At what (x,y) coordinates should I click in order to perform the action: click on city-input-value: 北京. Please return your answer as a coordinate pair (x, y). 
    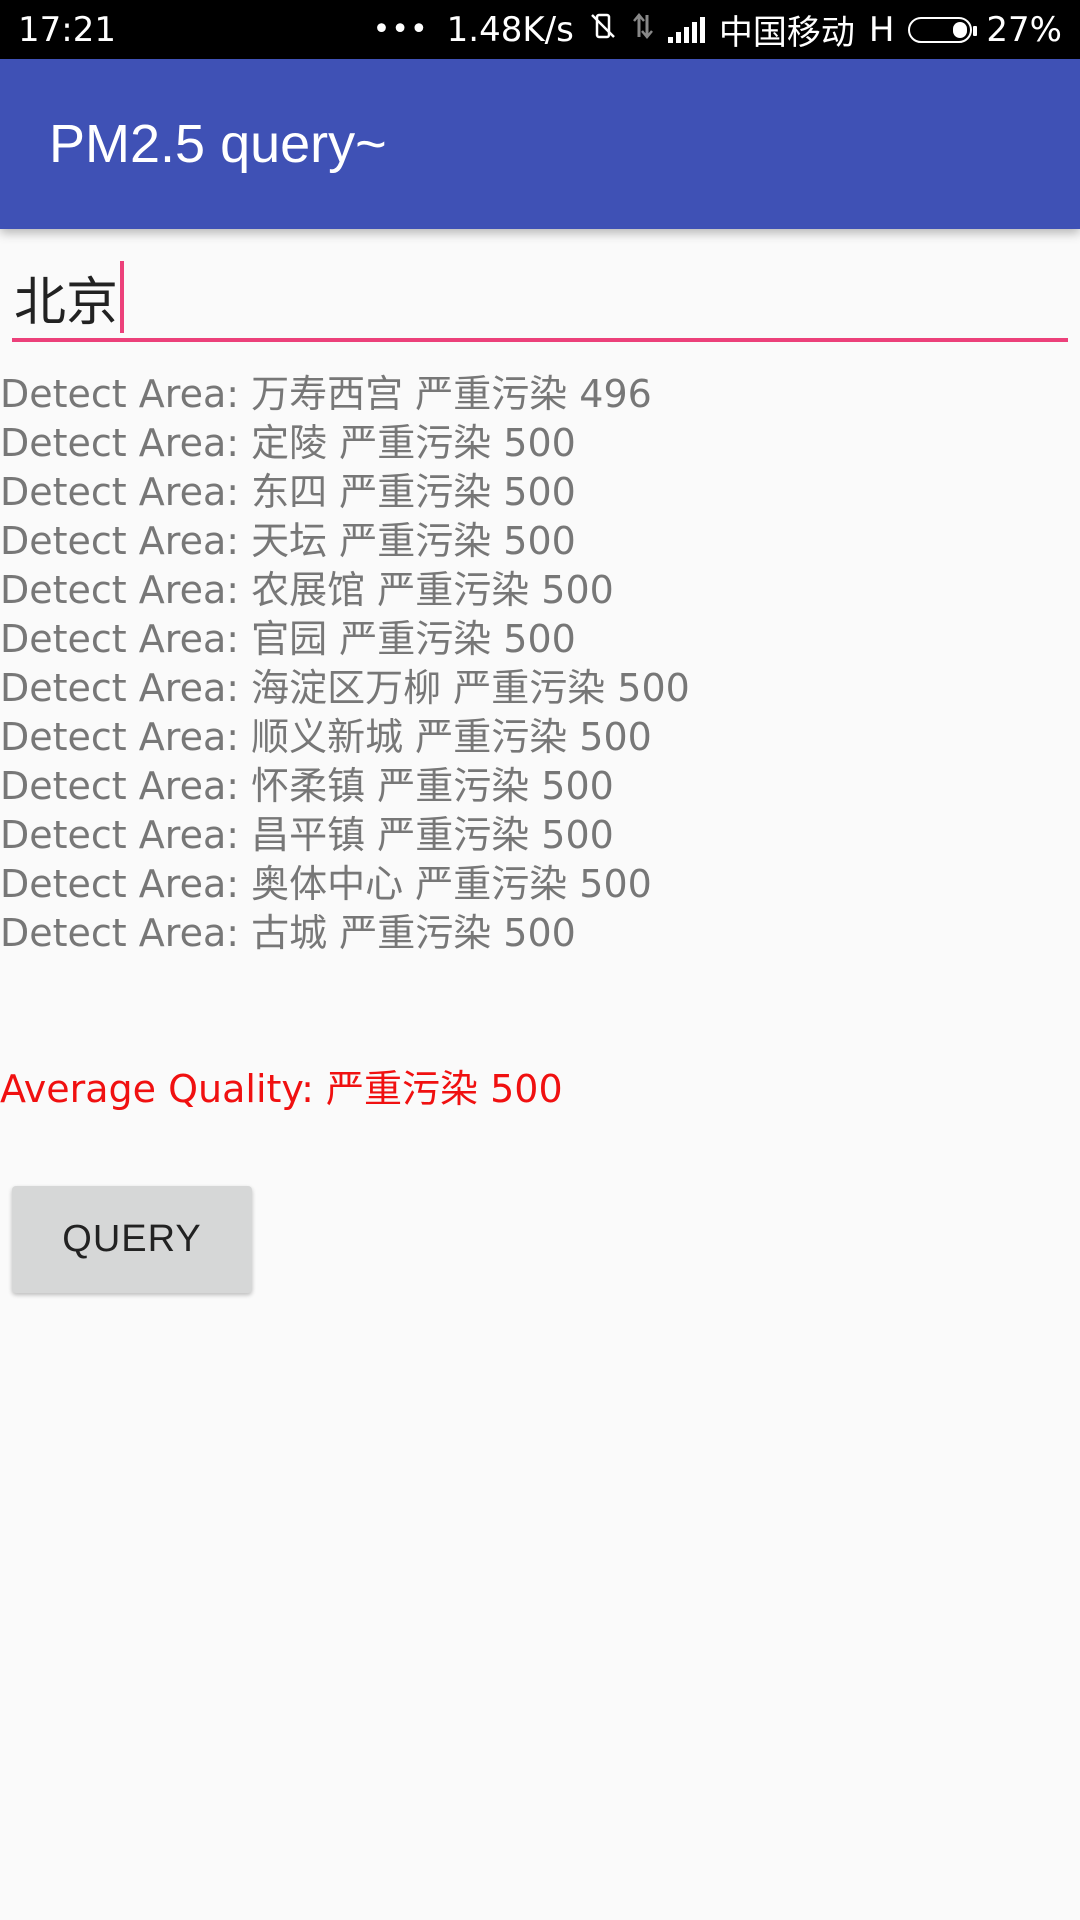
    Looking at the image, I should click on (65, 297).